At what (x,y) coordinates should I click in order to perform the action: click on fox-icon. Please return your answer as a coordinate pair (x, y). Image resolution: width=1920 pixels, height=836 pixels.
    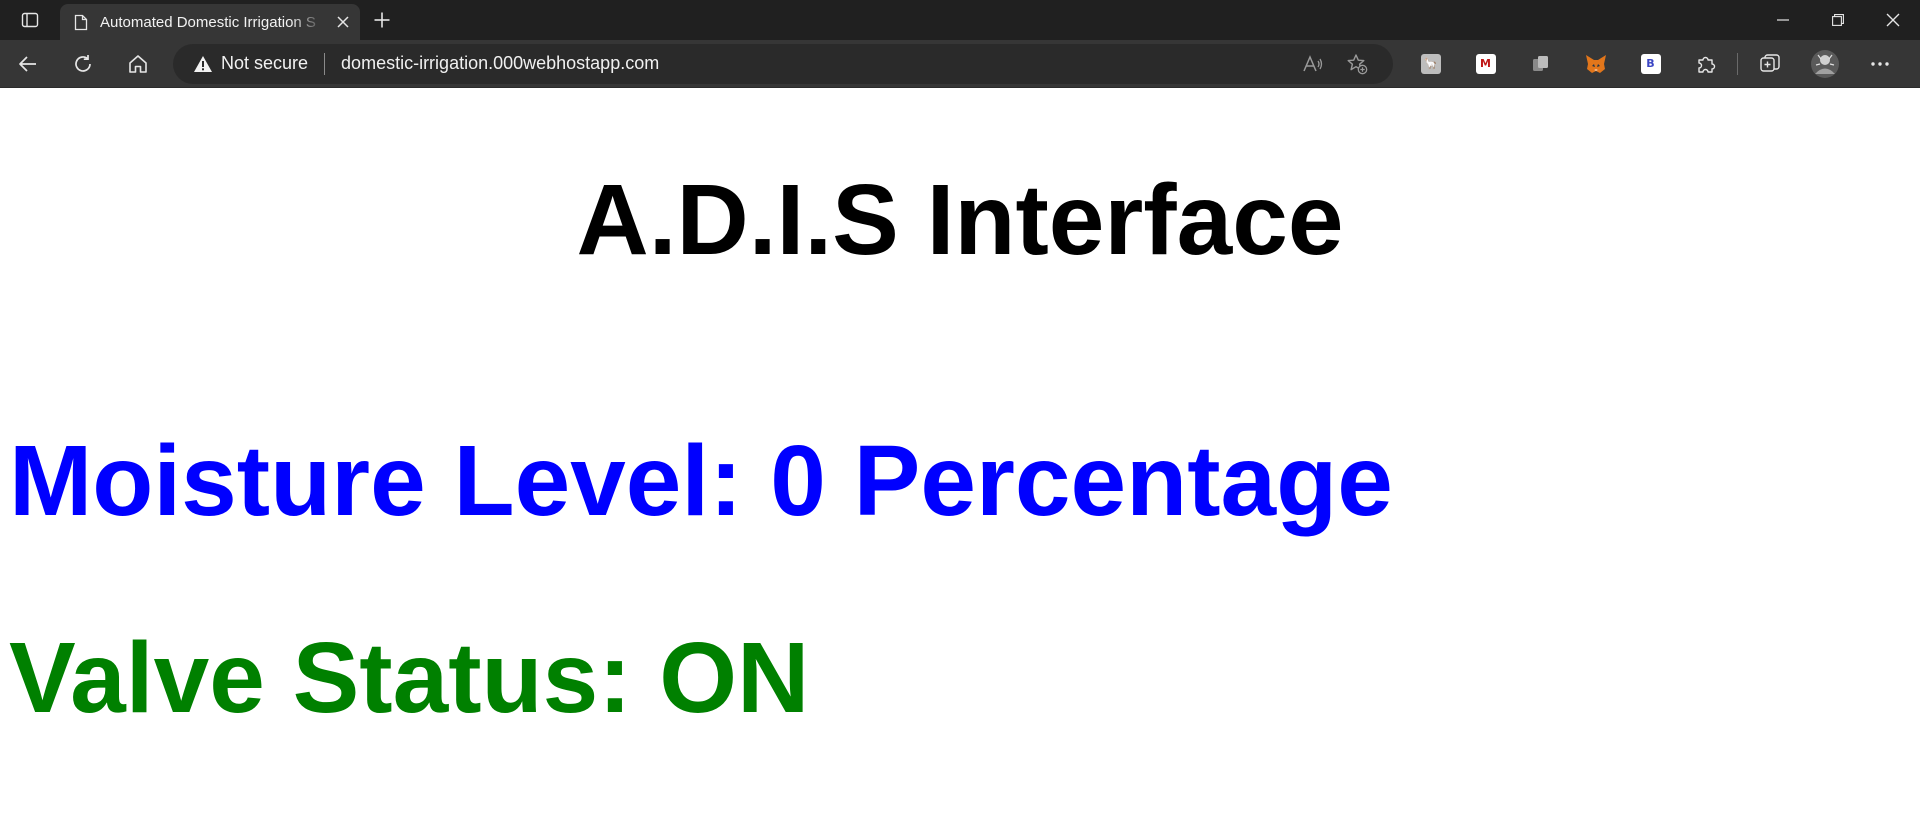
    Looking at the image, I should click on (1595, 63).